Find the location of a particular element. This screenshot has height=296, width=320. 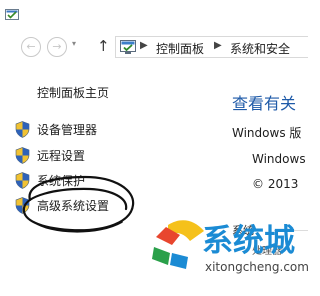

breadcrumb-control-panel: 控制面板 is located at coordinates (180, 48).